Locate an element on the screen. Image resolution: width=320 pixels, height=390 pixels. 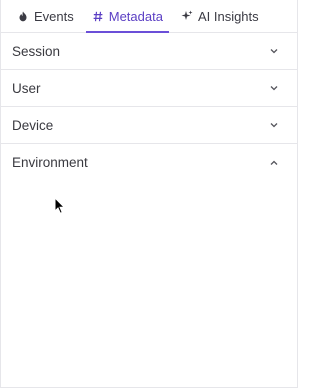
tab-ai-insights-label: AI Insights is located at coordinates (228, 16).